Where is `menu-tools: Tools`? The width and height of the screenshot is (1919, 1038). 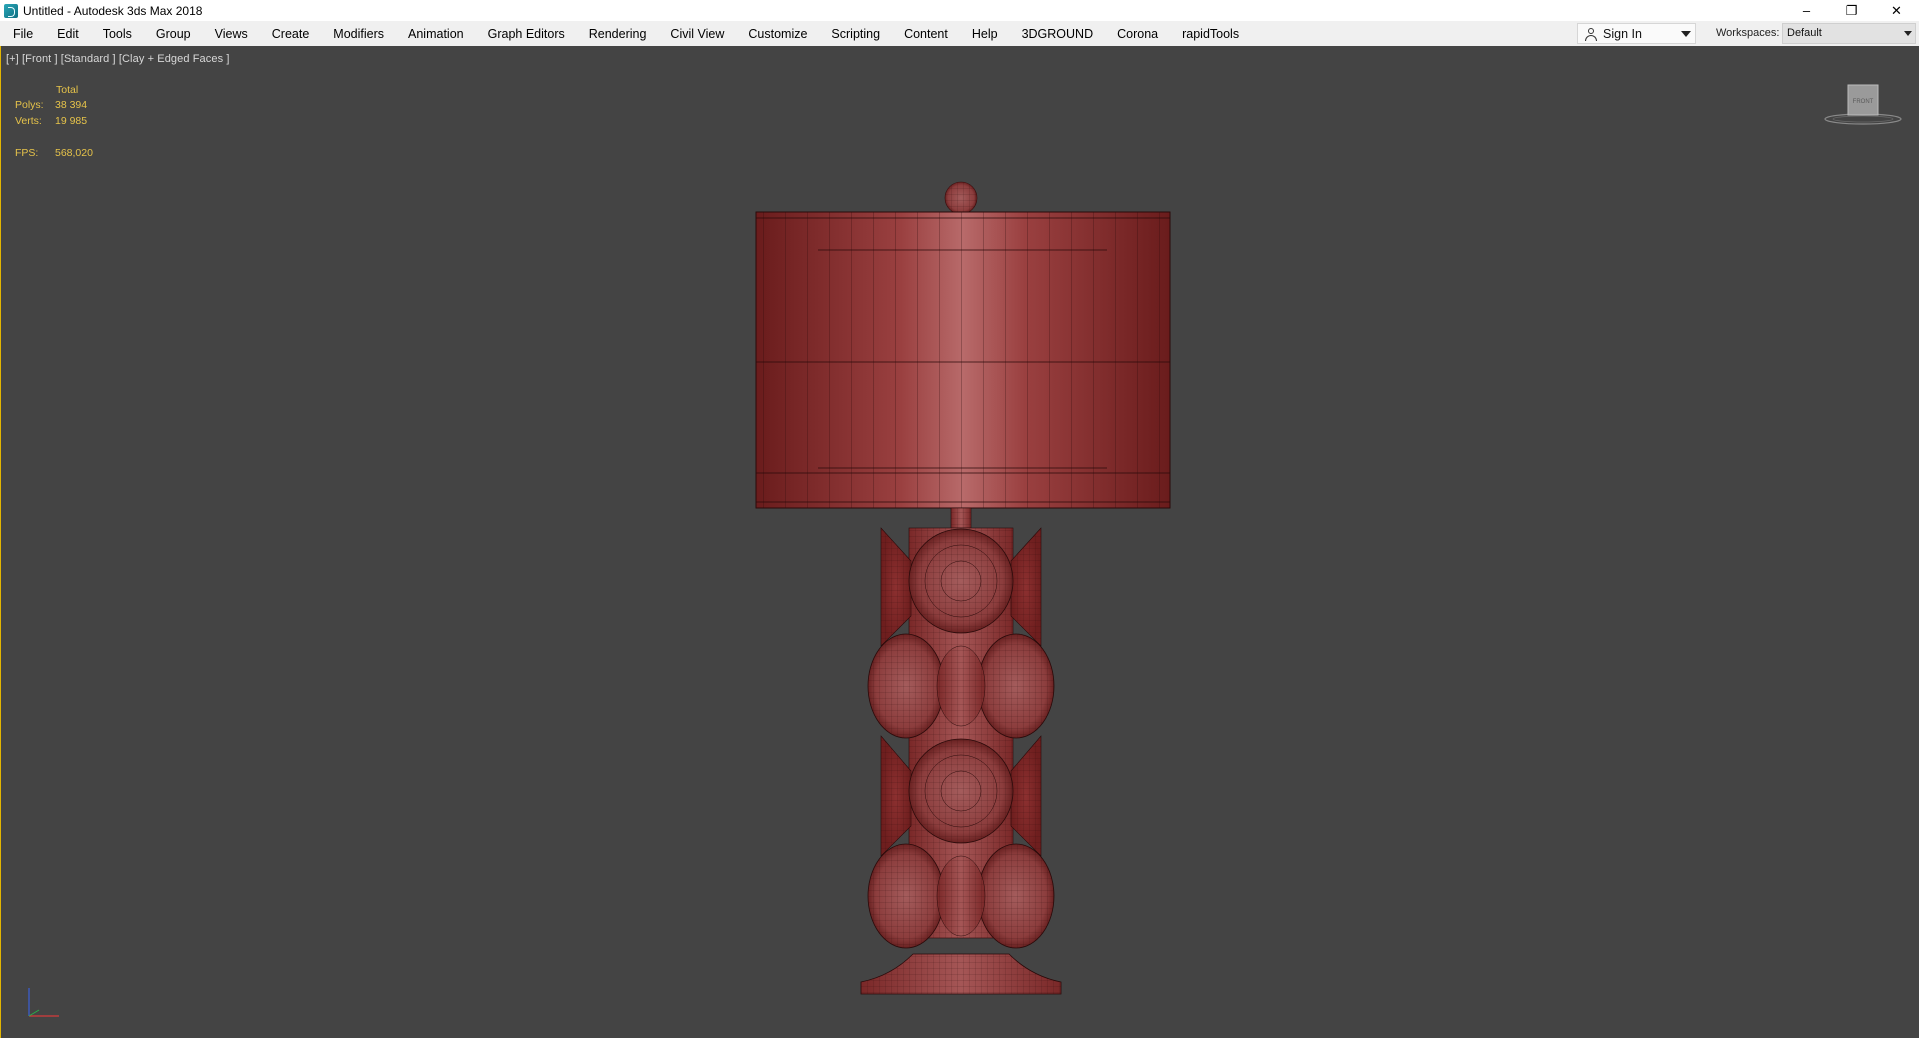
menu-tools: Tools is located at coordinates (117, 34).